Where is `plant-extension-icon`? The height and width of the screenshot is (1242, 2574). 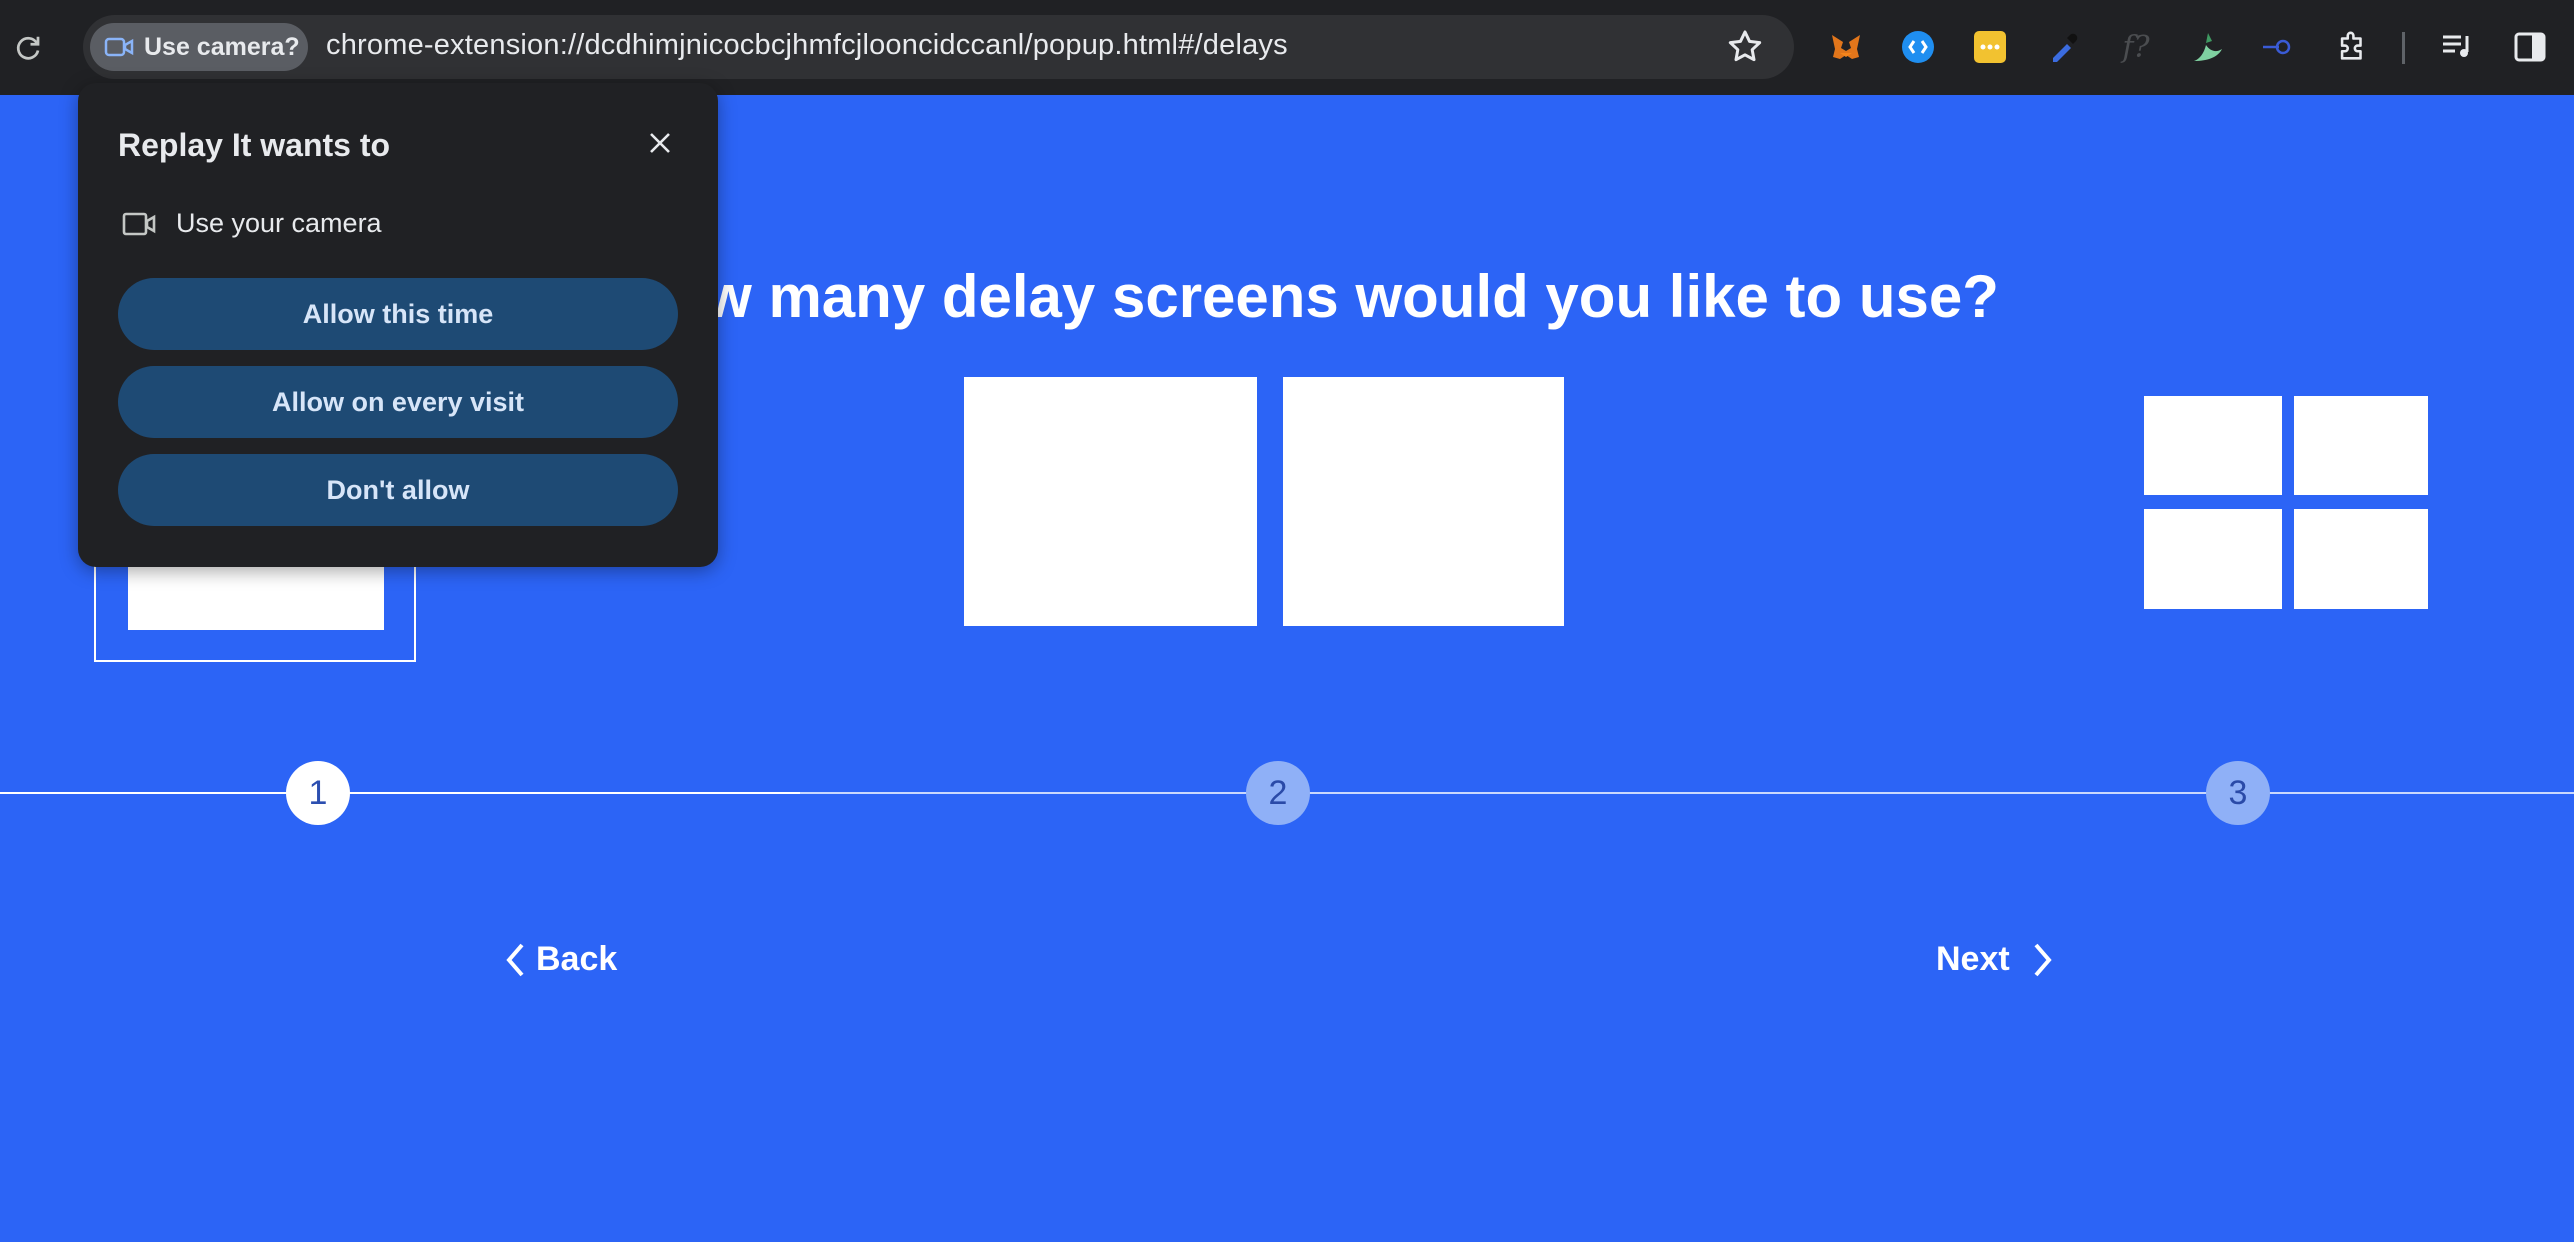 plant-extension-icon is located at coordinates (2208, 47).